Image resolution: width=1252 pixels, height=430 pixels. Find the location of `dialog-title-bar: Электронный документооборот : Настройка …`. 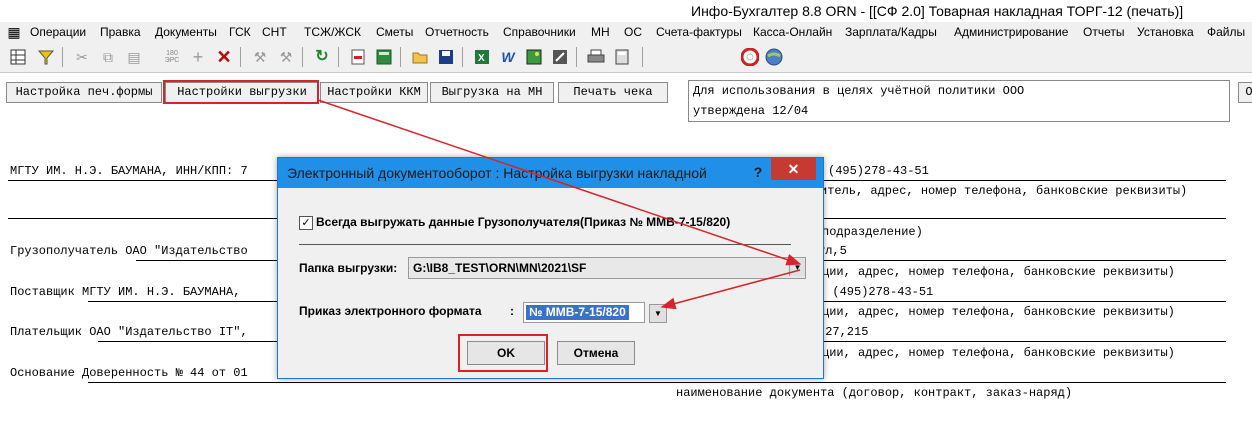

dialog-title-bar: Электронный документооборот : Настройка … is located at coordinates (550, 173).